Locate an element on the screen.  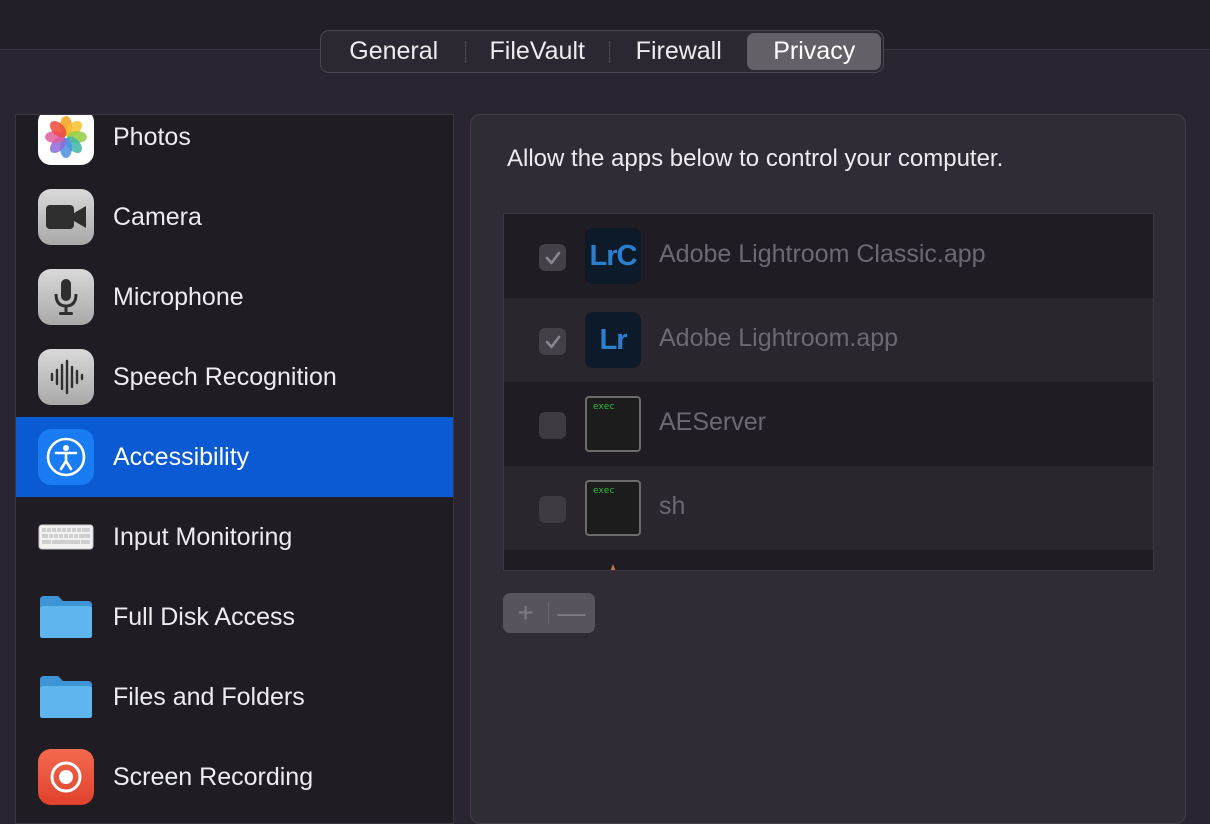
sidebar-item-label: Microphone is located at coordinates (178, 296).